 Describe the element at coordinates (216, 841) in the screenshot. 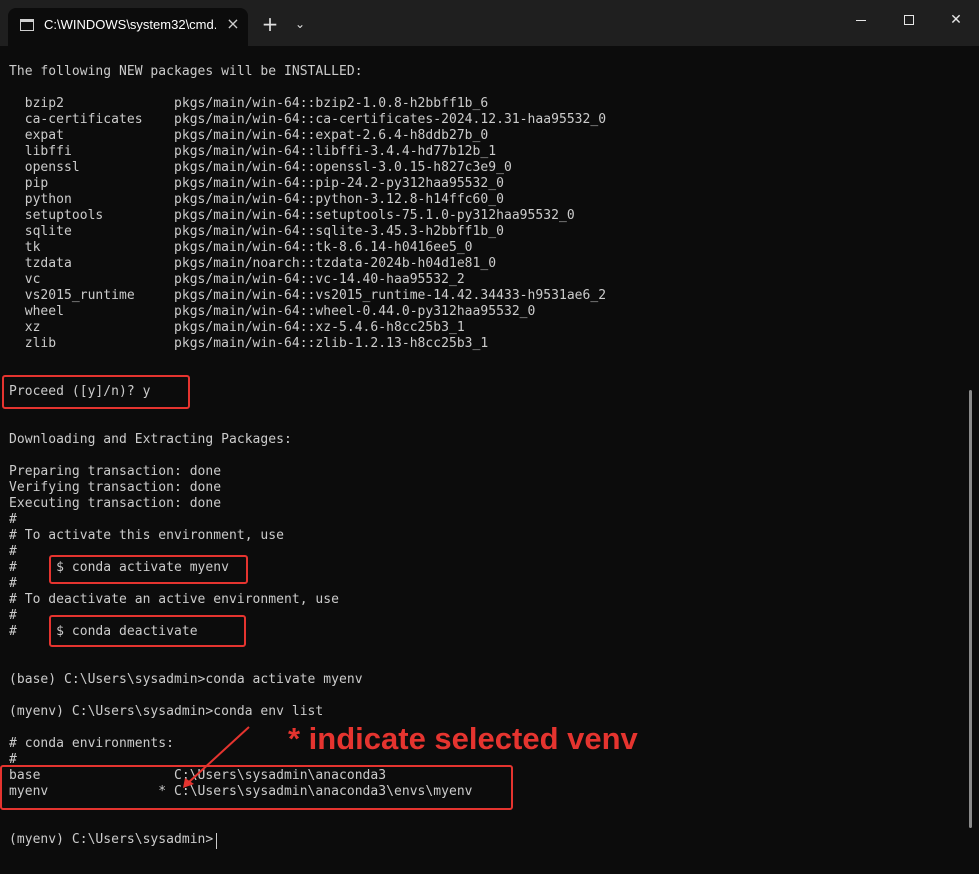

I see `text-cursor` at that location.